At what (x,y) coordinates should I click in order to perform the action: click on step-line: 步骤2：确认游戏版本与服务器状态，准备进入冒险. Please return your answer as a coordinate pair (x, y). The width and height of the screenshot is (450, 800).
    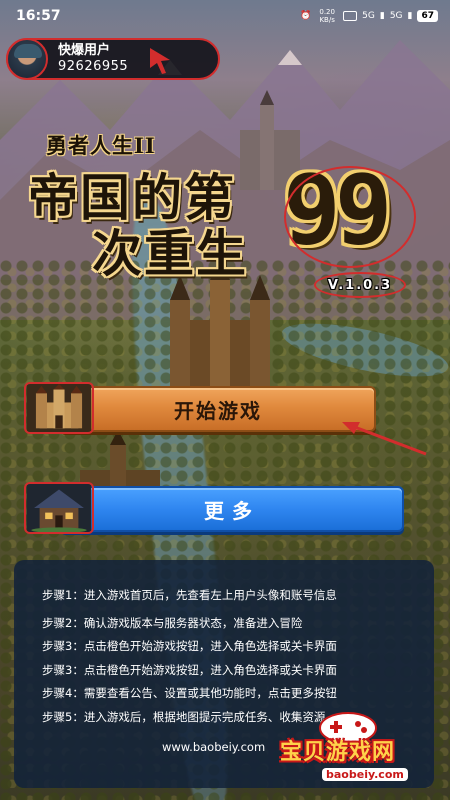
    Looking at the image, I should click on (172, 622).